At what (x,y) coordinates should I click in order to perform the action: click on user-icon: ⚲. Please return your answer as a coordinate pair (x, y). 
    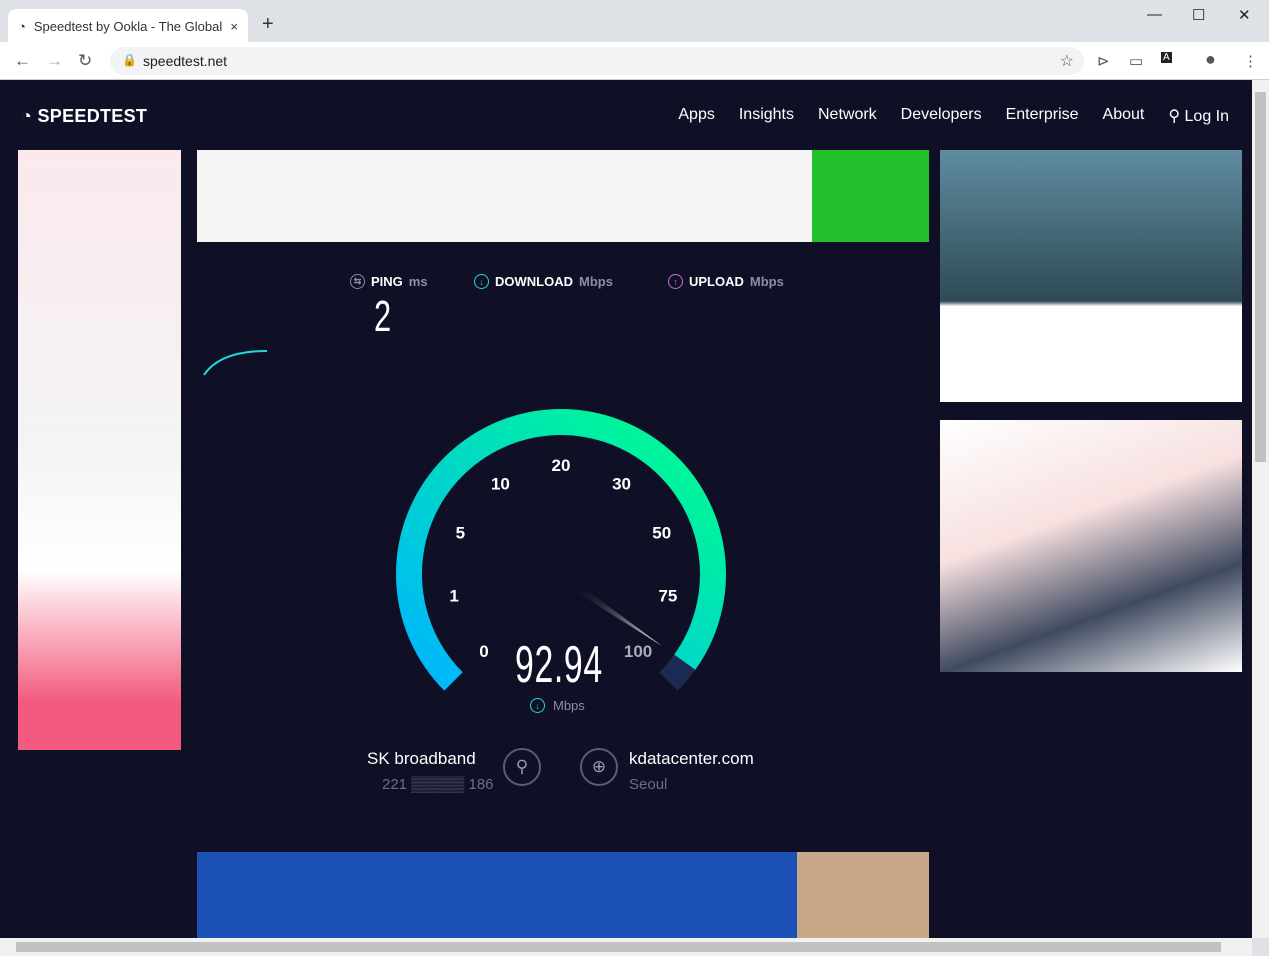
    Looking at the image, I should click on (522, 767).